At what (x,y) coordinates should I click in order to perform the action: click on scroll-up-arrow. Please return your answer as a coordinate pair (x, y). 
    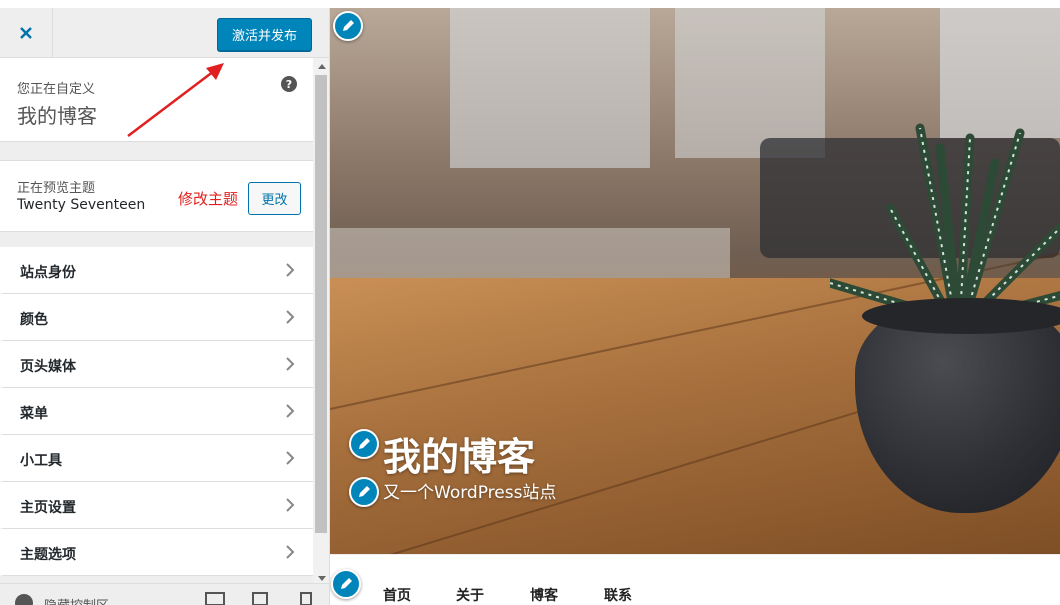
    Looking at the image, I should click on (322, 66).